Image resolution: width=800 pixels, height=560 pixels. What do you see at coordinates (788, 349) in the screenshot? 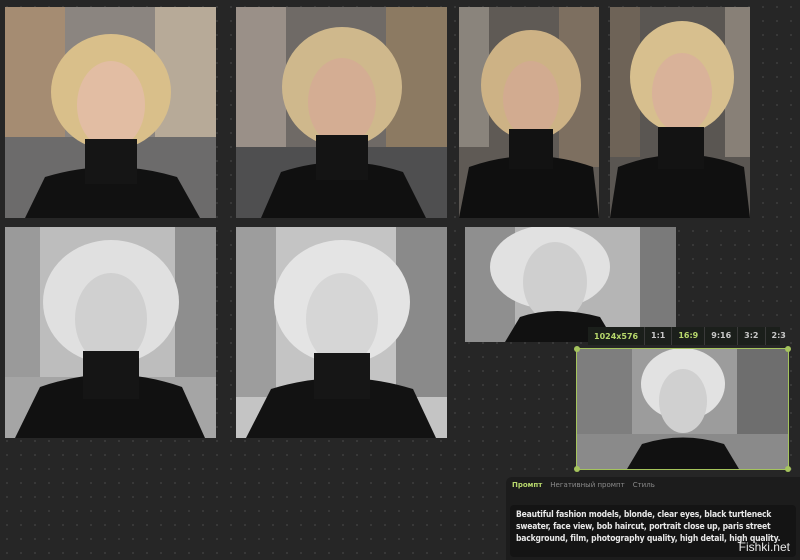
I see `resize-handle-top-right` at bounding box center [788, 349].